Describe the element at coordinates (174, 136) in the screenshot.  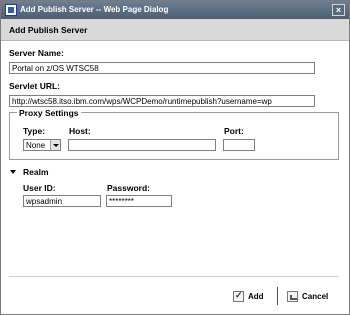
I see `proxy-settings-group` at that location.